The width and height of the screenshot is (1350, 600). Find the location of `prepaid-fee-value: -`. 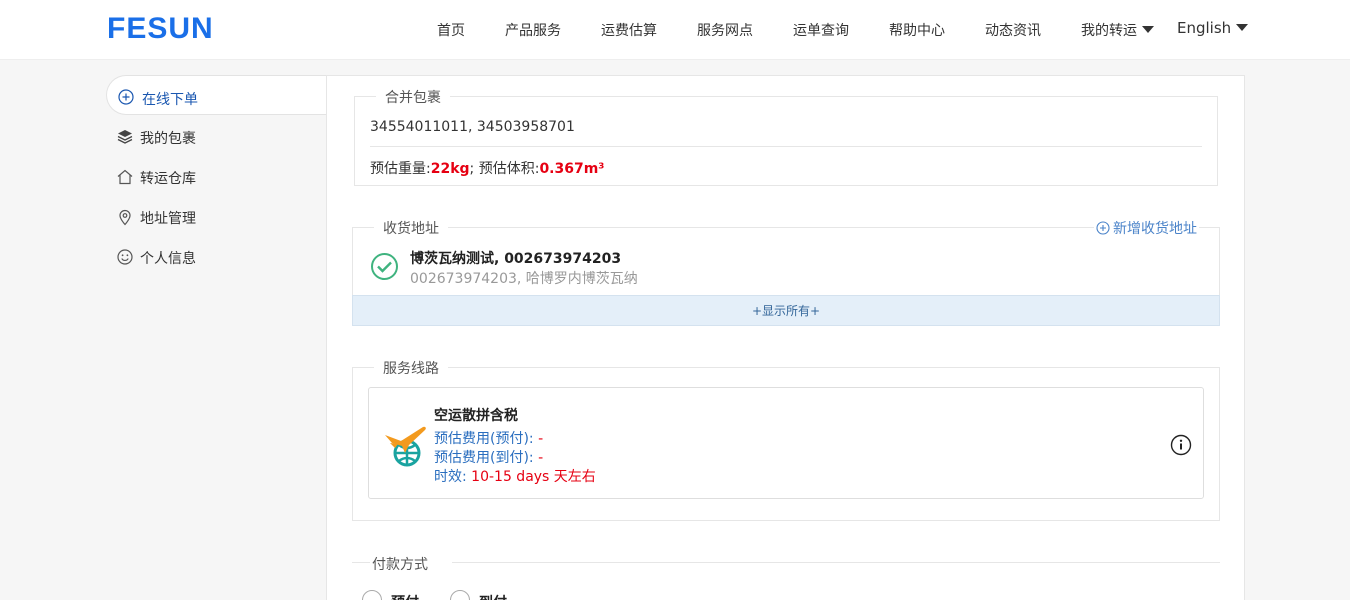

prepaid-fee-value: - is located at coordinates (541, 439).